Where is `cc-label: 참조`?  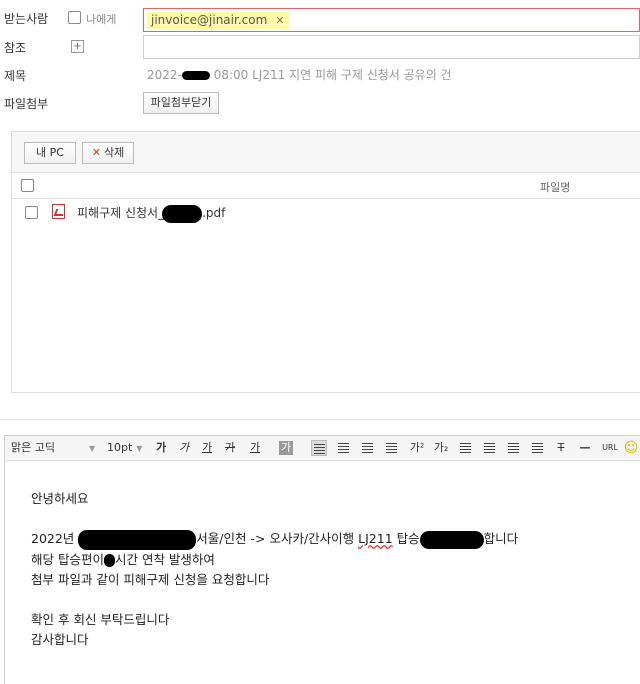 cc-label: 참조 is located at coordinates (15, 48).